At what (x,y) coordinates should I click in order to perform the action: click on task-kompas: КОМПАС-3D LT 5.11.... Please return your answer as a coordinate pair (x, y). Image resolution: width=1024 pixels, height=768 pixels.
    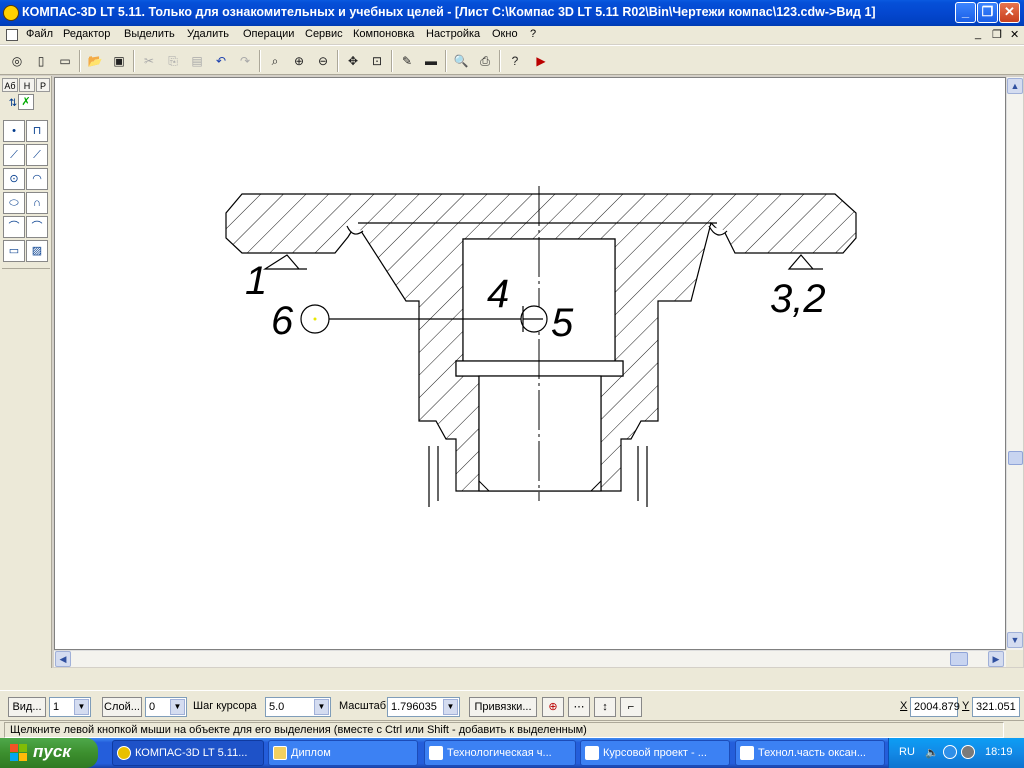
    Looking at the image, I should click on (188, 753).